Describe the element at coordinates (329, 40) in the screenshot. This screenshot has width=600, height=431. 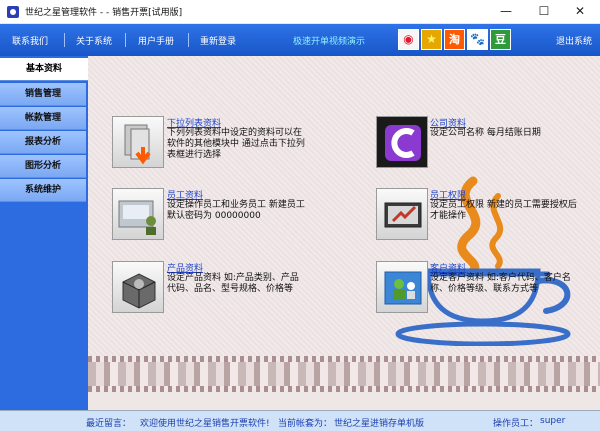
I see `video-demo-link: 极速开单视频演示` at that location.